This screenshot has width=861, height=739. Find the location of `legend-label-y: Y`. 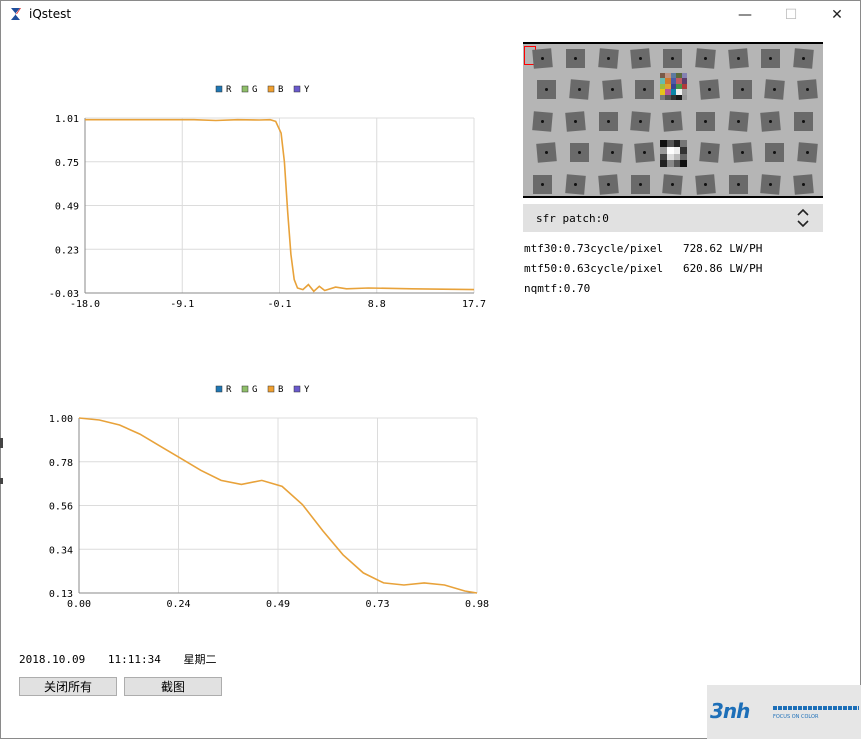

legend-label-y: Y is located at coordinates (307, 390).